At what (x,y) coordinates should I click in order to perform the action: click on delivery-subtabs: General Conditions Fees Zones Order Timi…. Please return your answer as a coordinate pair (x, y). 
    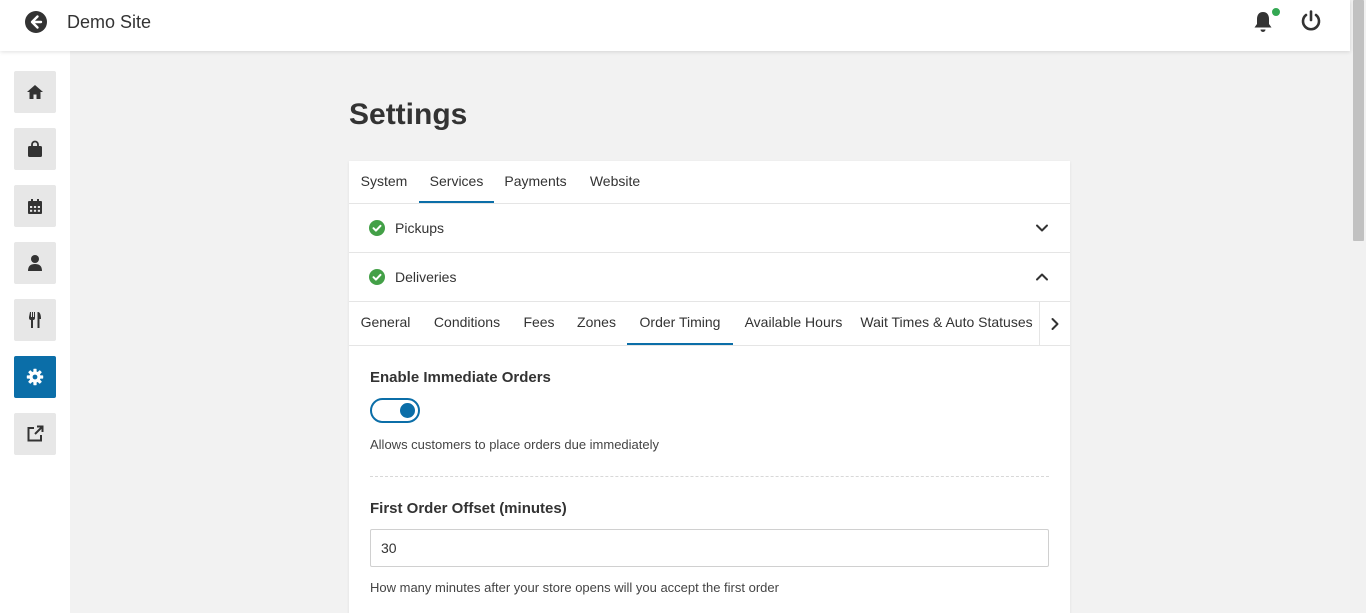
    Looking at the image, I should click on (709, 324).